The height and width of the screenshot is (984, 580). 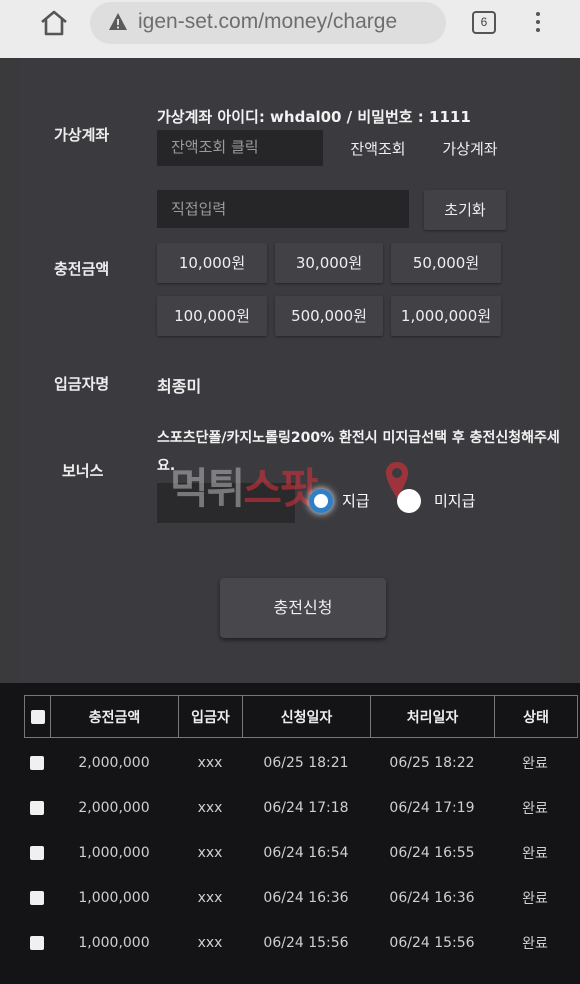 I want to click on amount-label: 충전금액, so click(x=82, y=269).